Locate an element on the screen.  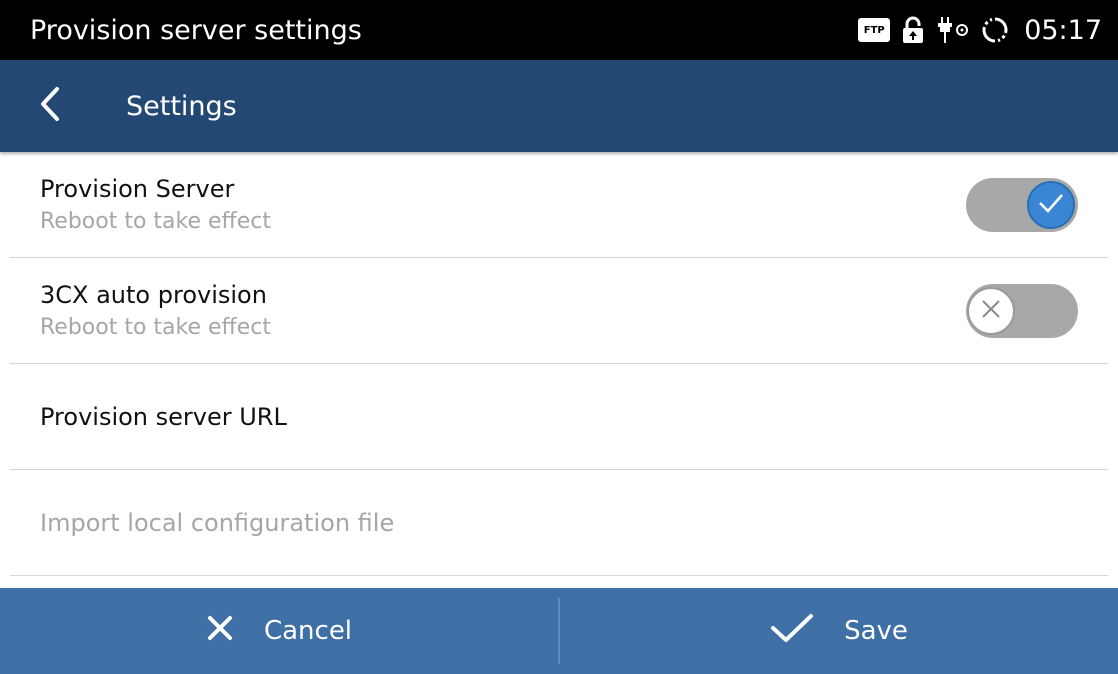
provision-server-toggle is located at coordinates (1022, 204).